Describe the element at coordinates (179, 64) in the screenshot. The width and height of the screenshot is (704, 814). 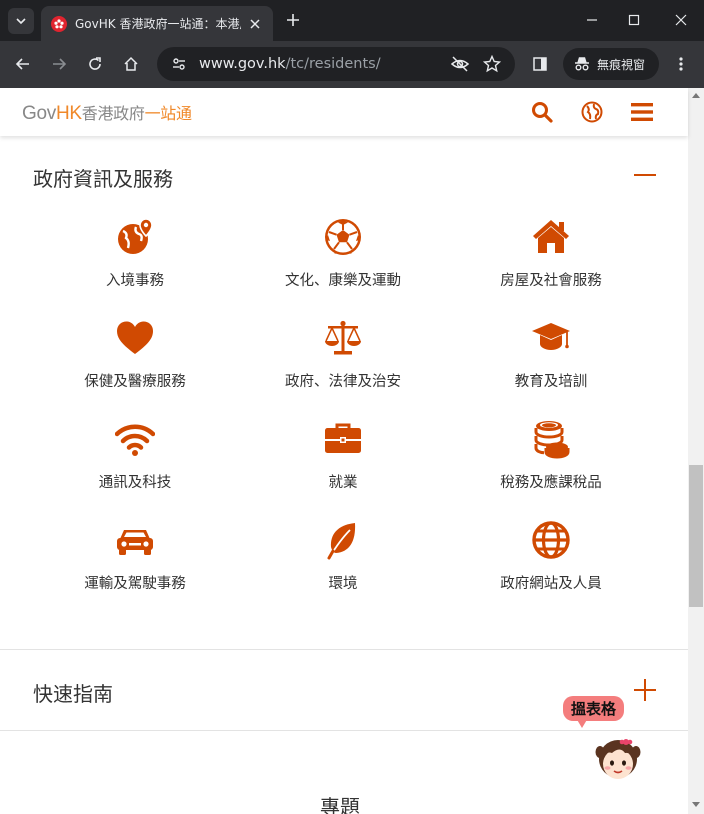
I see `site-settings-icon` at that location.